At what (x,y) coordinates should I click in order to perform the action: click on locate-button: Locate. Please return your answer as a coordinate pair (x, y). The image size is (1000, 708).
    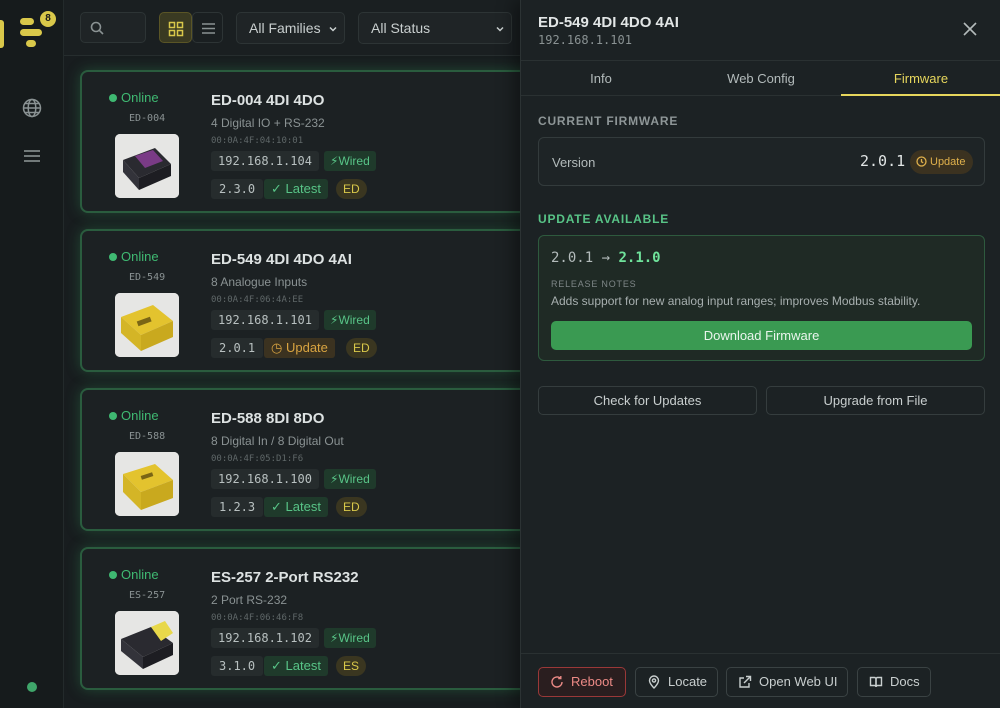
    Looking at the image, I should click on (676, 682).